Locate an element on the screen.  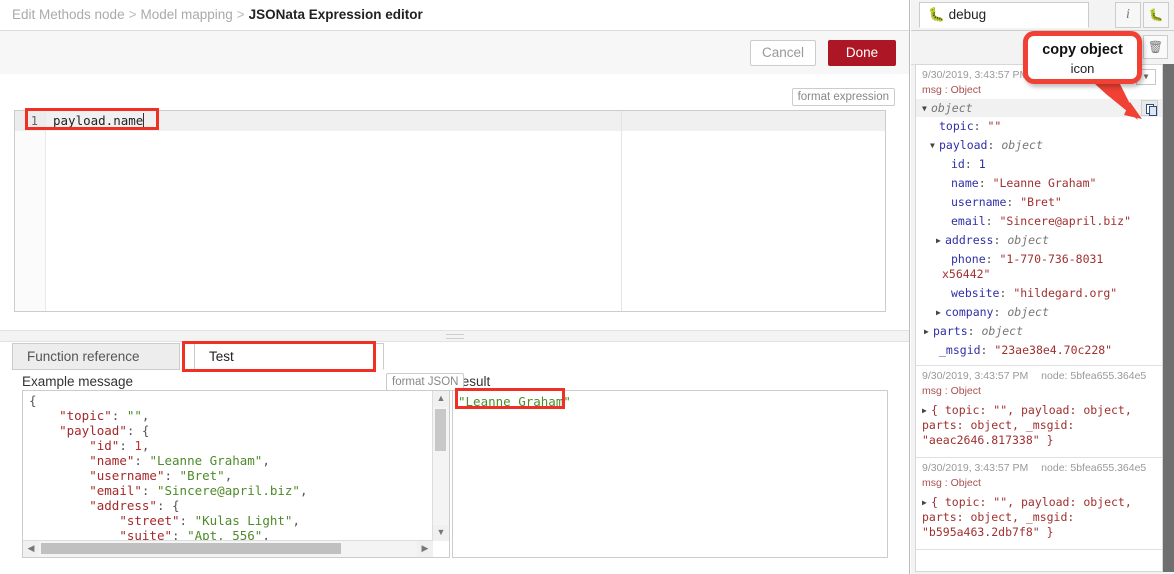
format-json-button: format JSON is located at coordinates (425, 382).